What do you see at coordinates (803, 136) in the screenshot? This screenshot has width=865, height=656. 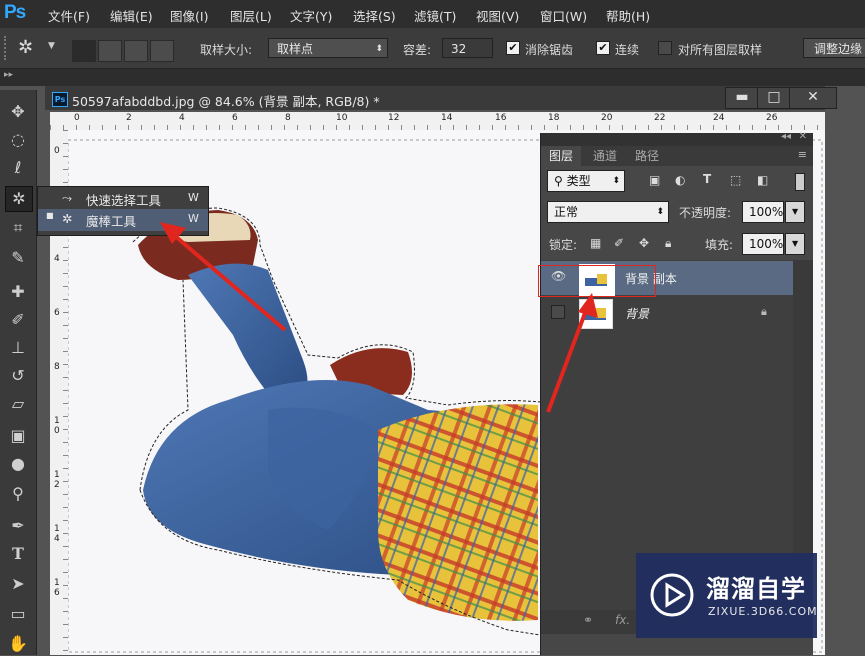 I see `close-icon: ✕` at bounding box center [803, 136].